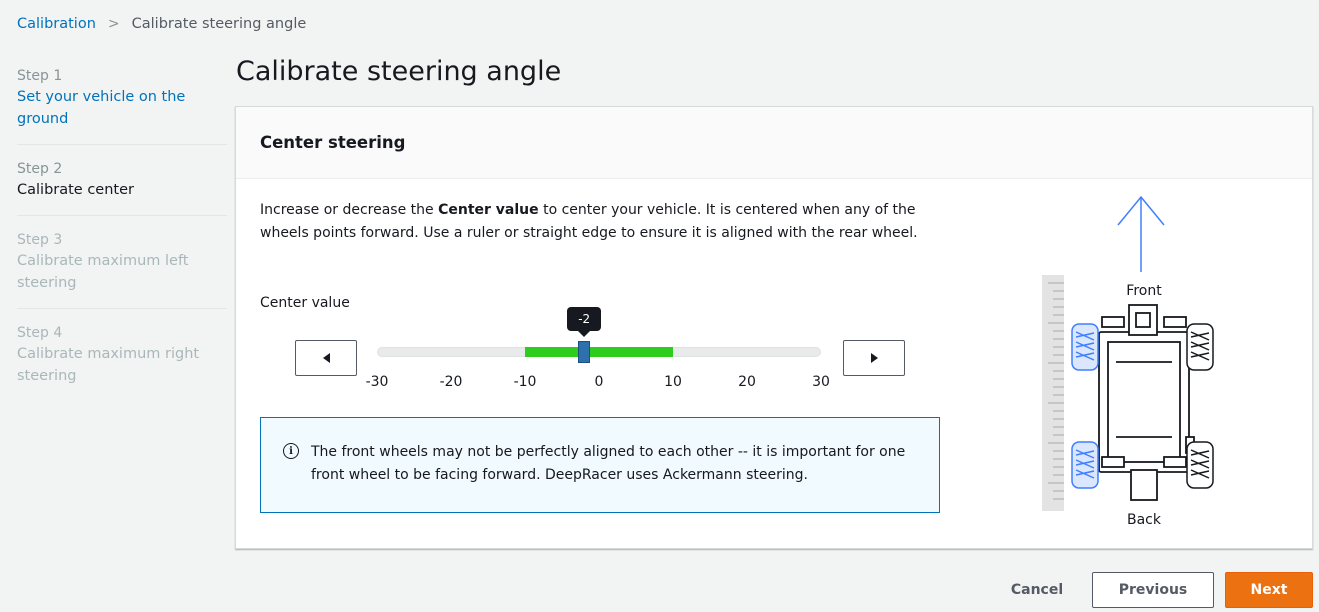  I want to click on slider-tick-label: -10, so click(525, 382).